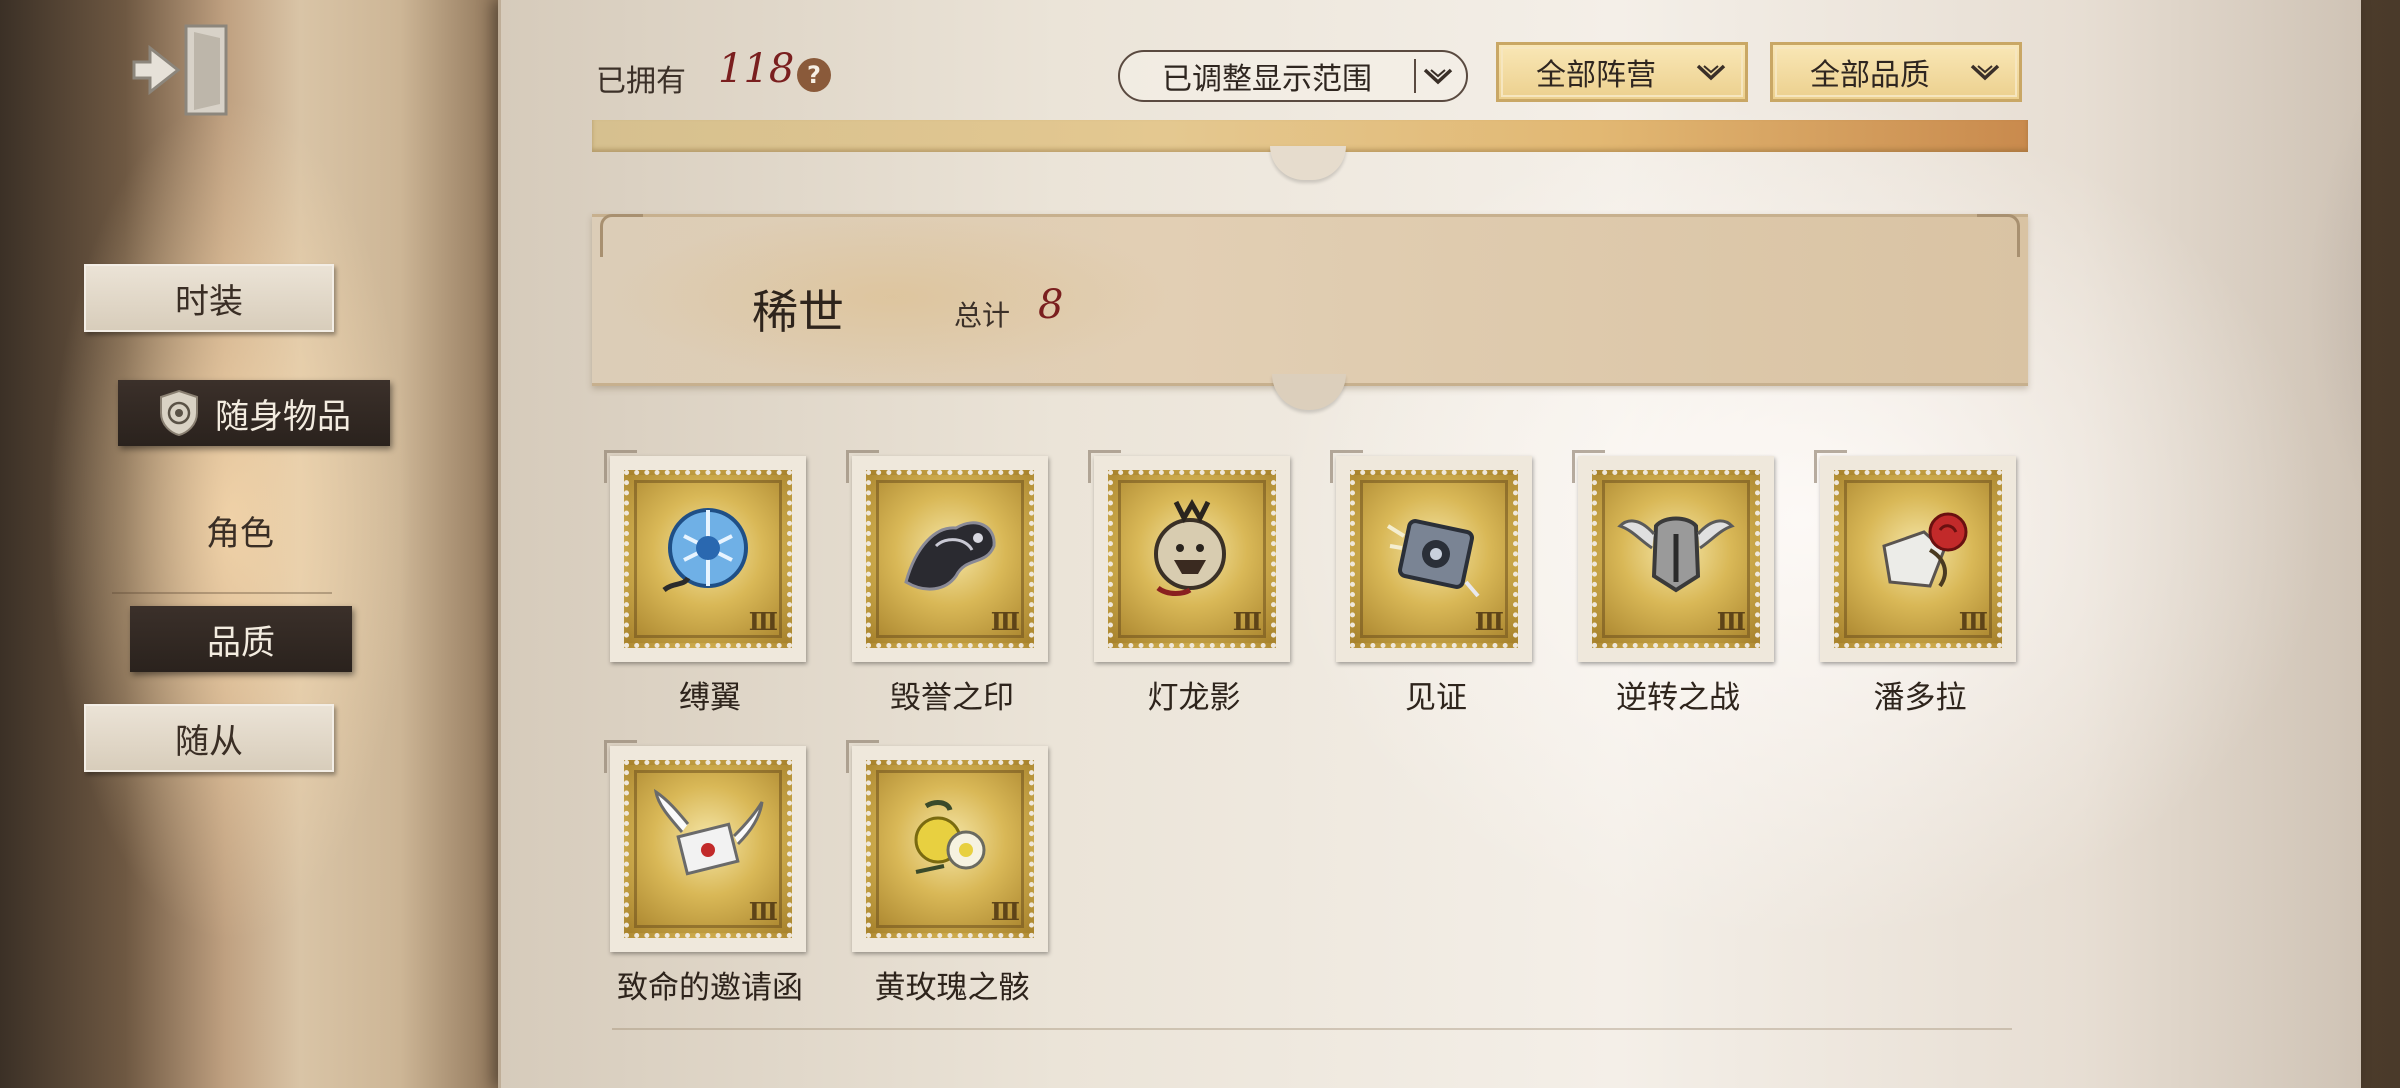 Image resolution: width=2400 pixels, height=1088 pixels. I want to click on help-icon: ?, so click(814, 75).